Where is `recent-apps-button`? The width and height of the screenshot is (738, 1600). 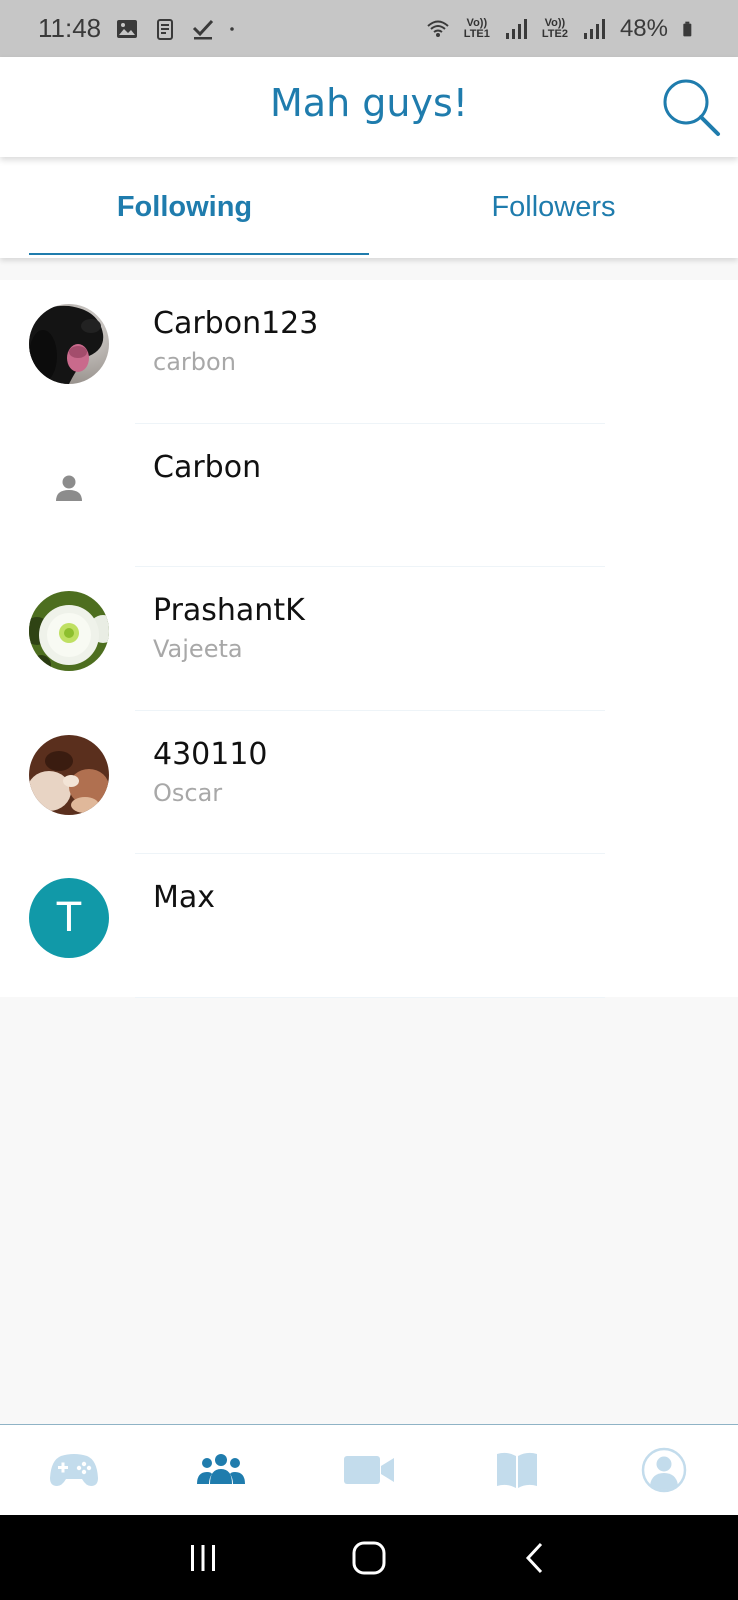 recent-apps-button is located at coordinates (203, 1558).